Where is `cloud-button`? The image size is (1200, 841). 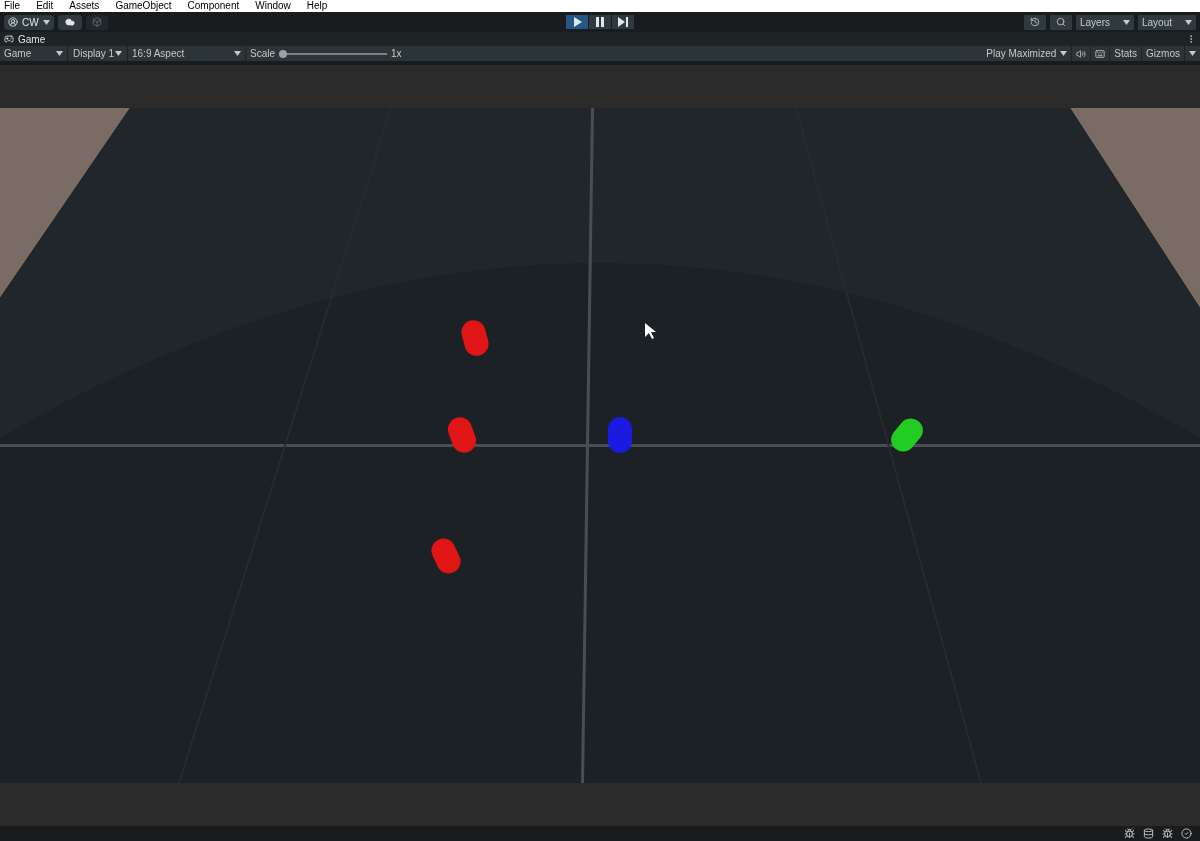
cloud-button is located at coordinates (69, 22).